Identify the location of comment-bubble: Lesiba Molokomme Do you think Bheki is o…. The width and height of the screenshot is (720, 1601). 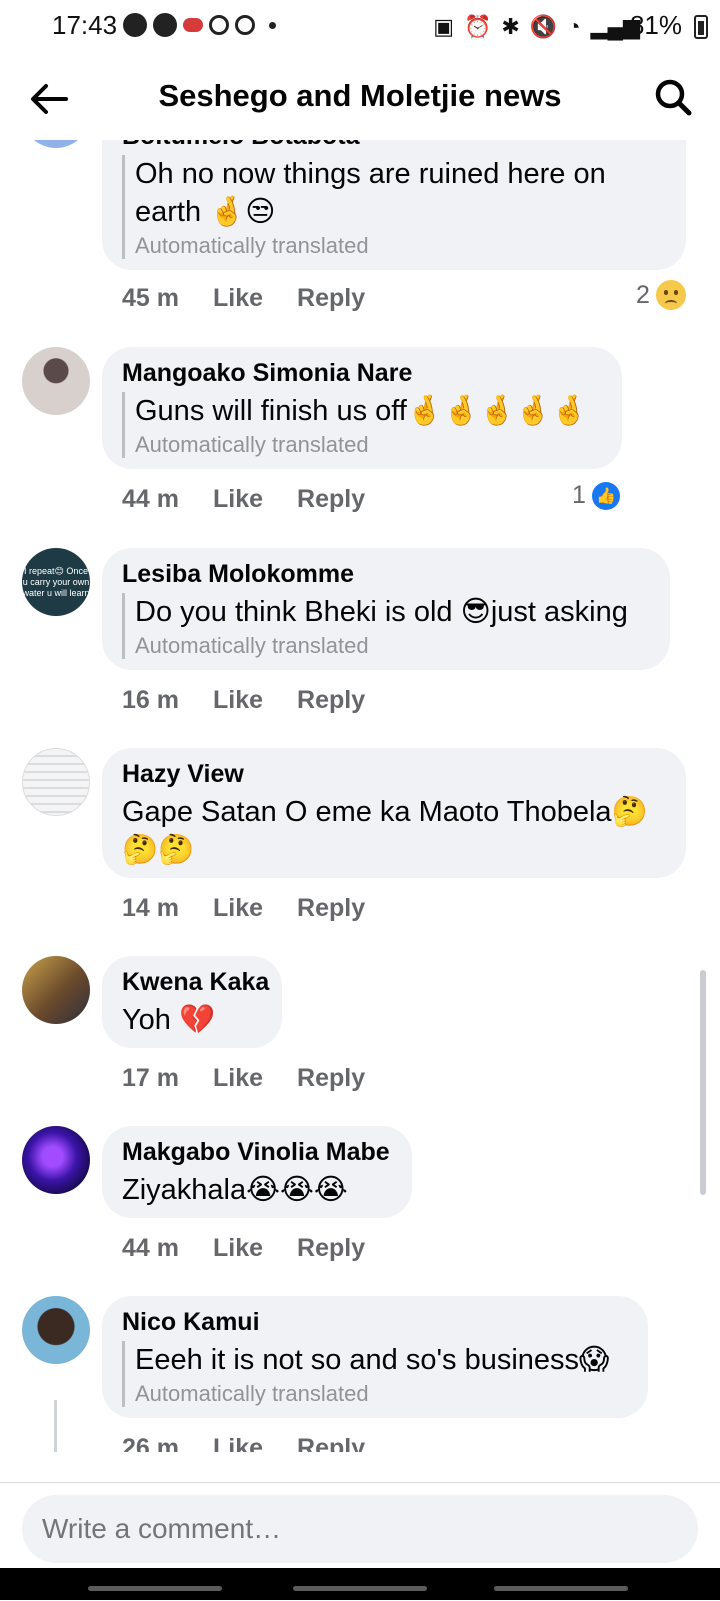
(386, 609).